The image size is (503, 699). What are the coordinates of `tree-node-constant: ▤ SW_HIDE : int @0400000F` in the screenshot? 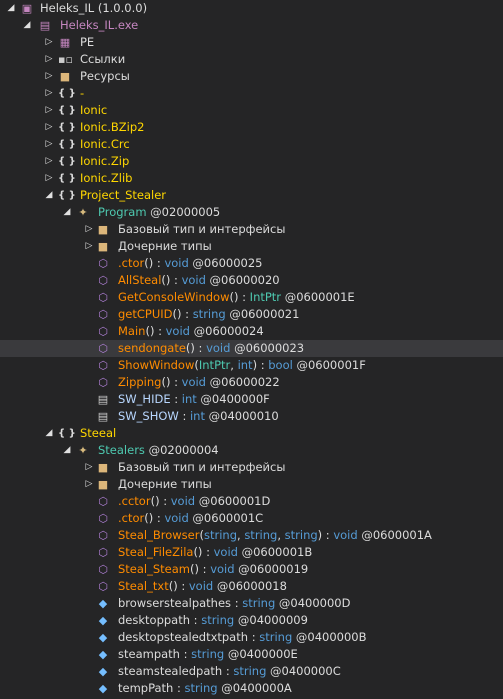 It's located at (251, 399).